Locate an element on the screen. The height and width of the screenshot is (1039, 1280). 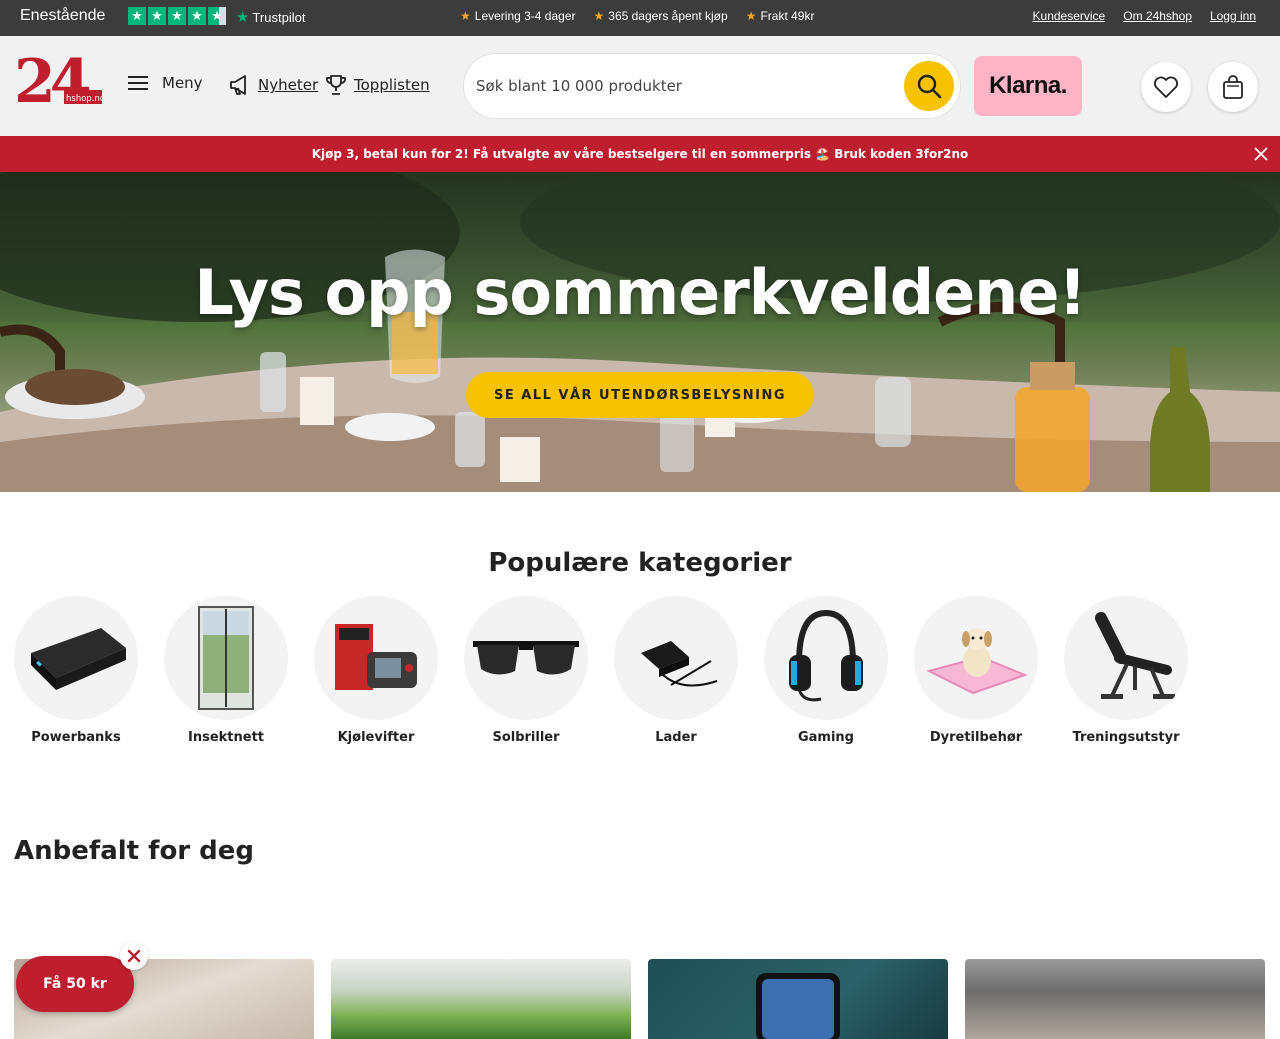
category-treningsutstyr: Treningsutstyr is located at coordinates (1126, 670).